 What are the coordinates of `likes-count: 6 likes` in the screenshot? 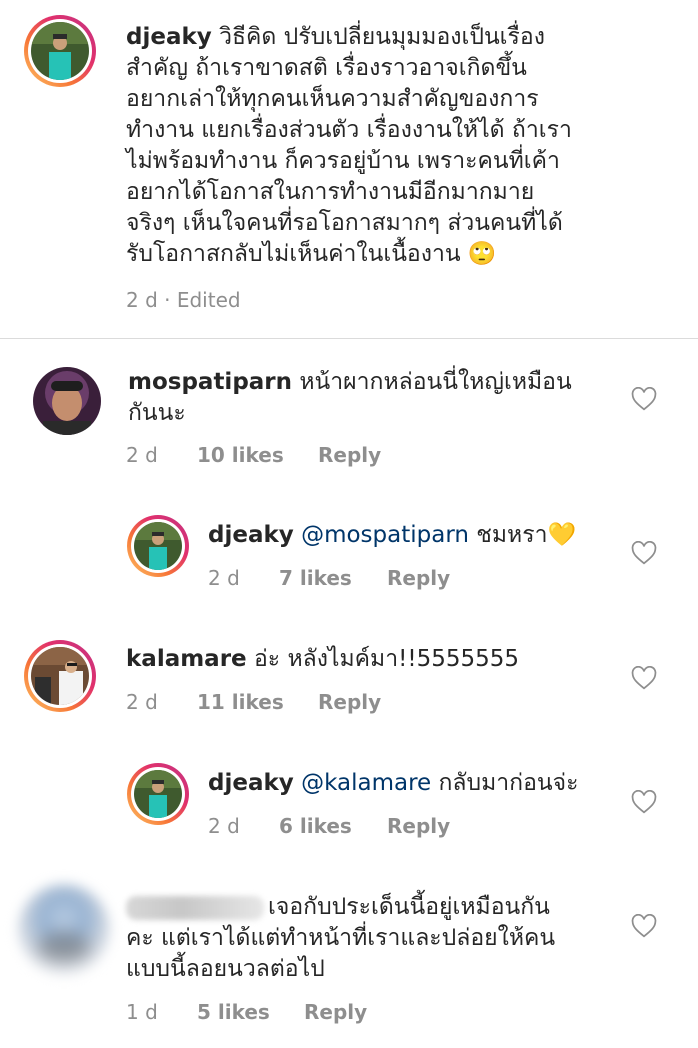 It's located at (315, 826).